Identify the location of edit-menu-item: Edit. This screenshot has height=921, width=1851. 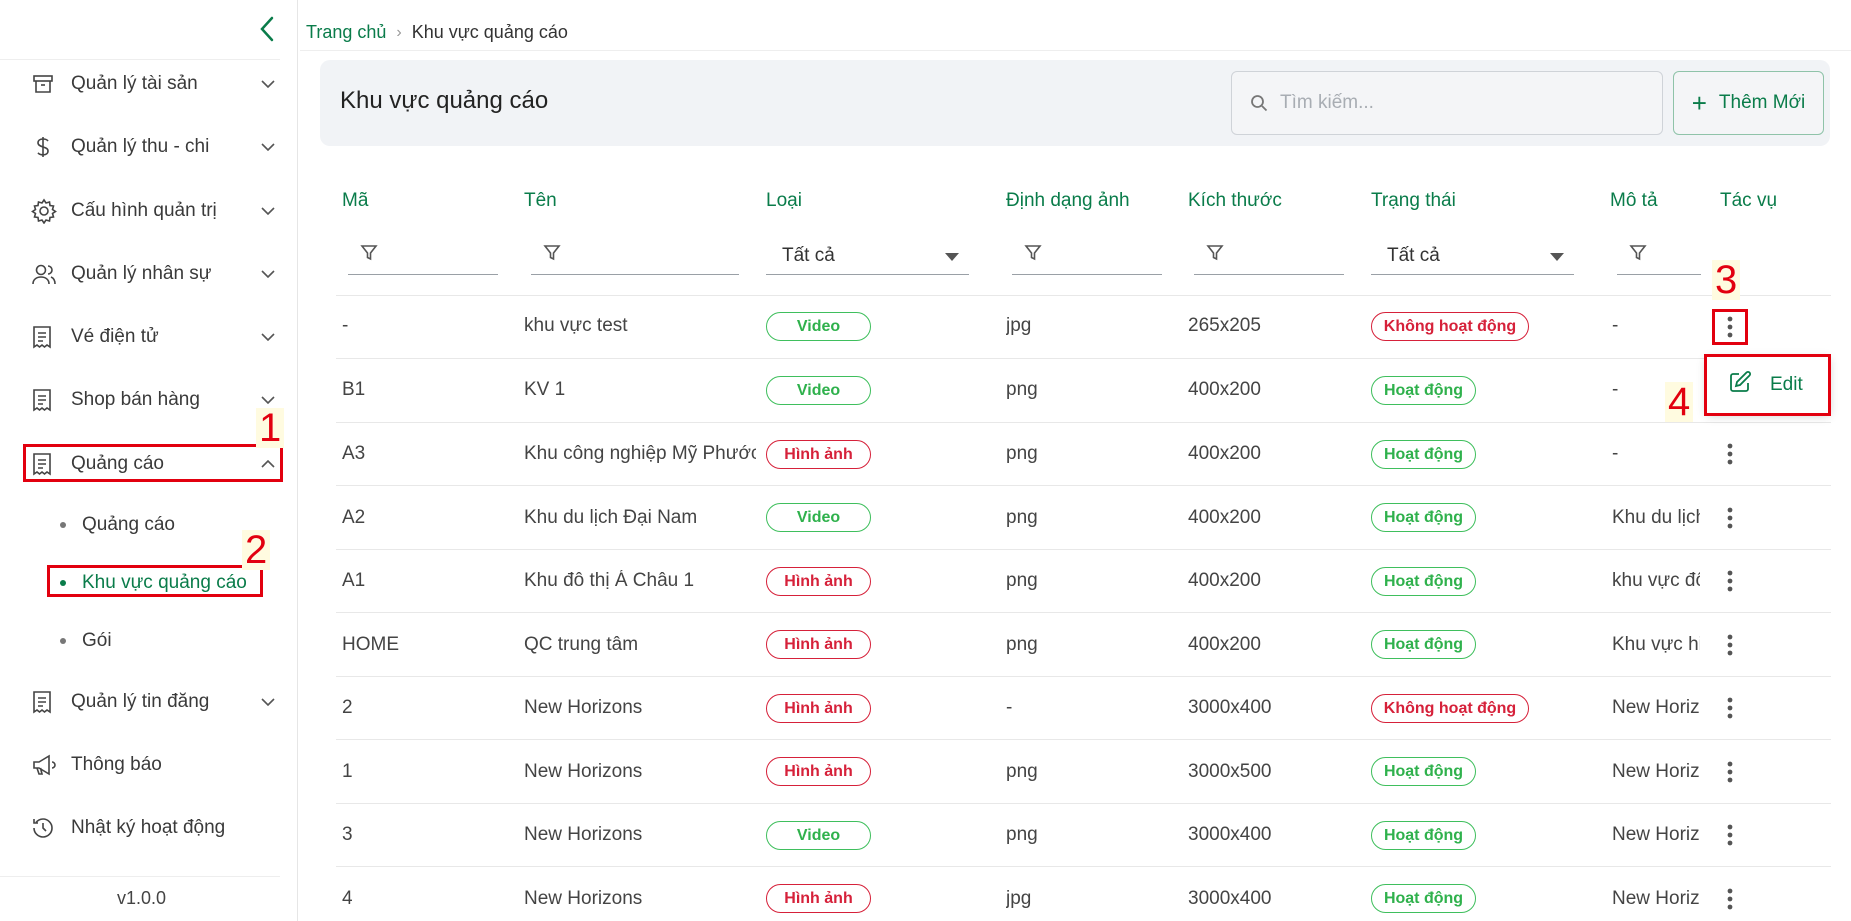
(1786, 385).